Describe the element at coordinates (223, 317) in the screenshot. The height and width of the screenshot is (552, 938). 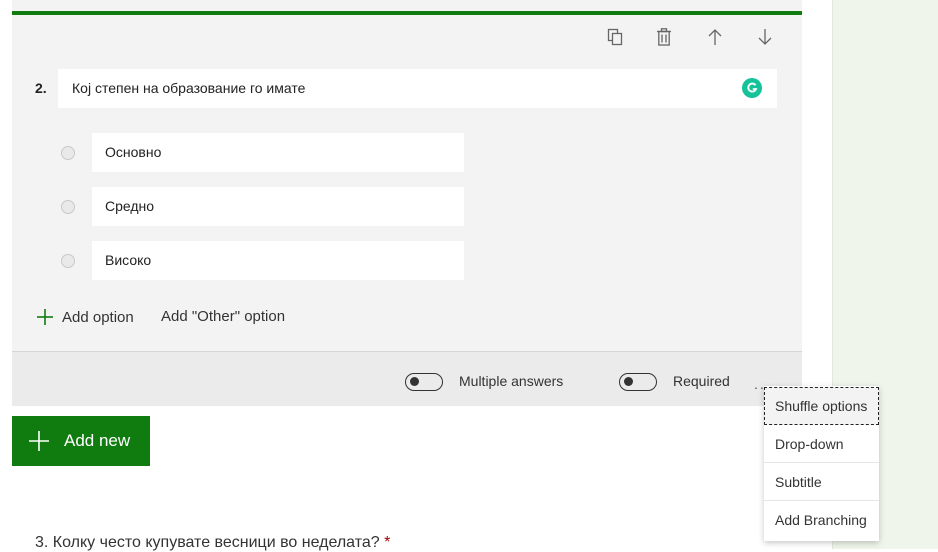
I see `add-other-option-button: Add "Other" option` at that location.